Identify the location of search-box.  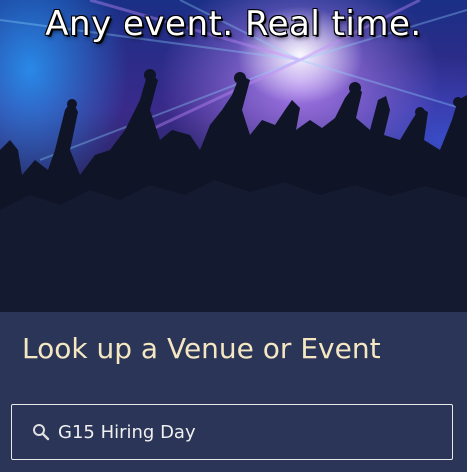
(232, 432).